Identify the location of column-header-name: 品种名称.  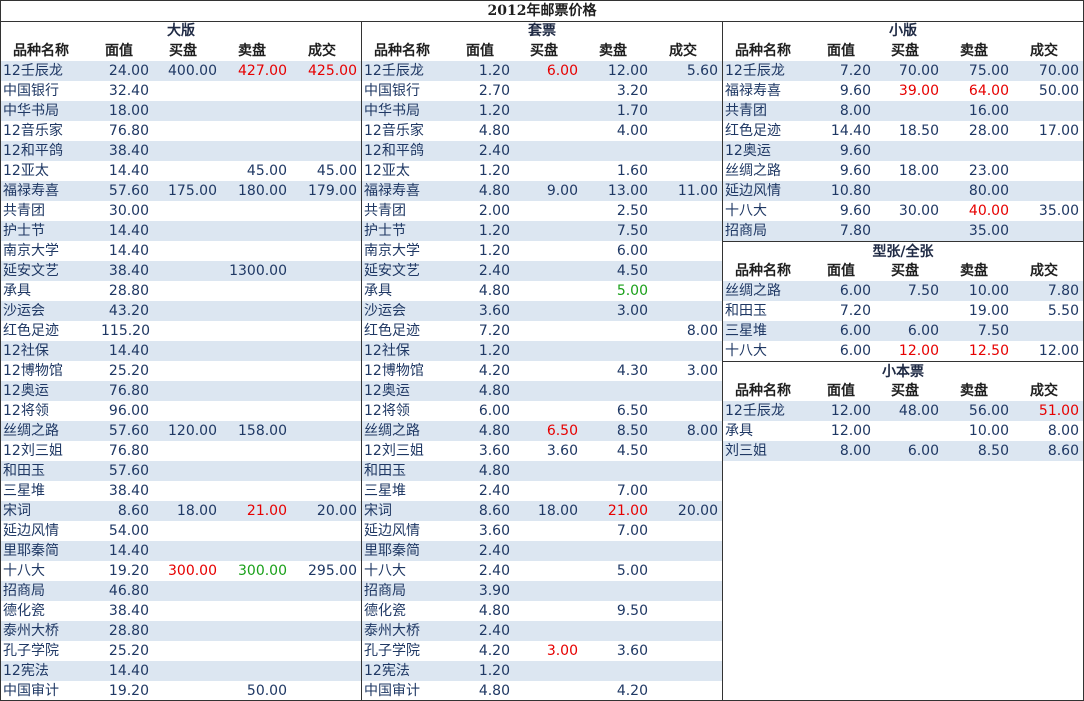
(41, 51).